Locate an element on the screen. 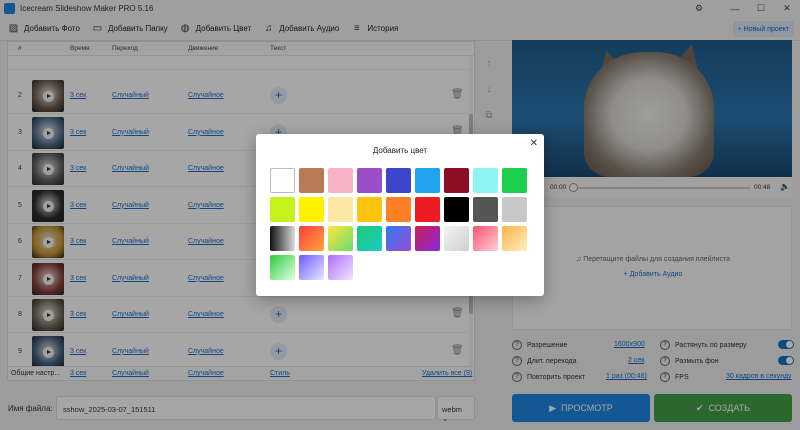 The height and width of the screenshot is (430, 800). add-color-dialog: Добавить цвет ✕ is located at coordinates (400, 215).